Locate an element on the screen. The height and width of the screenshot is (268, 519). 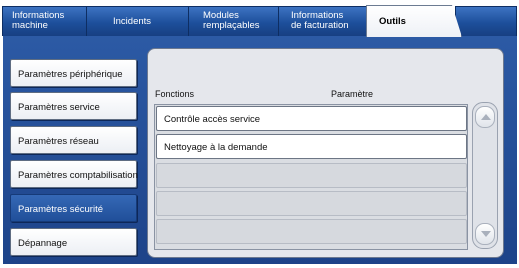
menu-item-troubleshooting: Dépannage is located at coordinates (73, 242).